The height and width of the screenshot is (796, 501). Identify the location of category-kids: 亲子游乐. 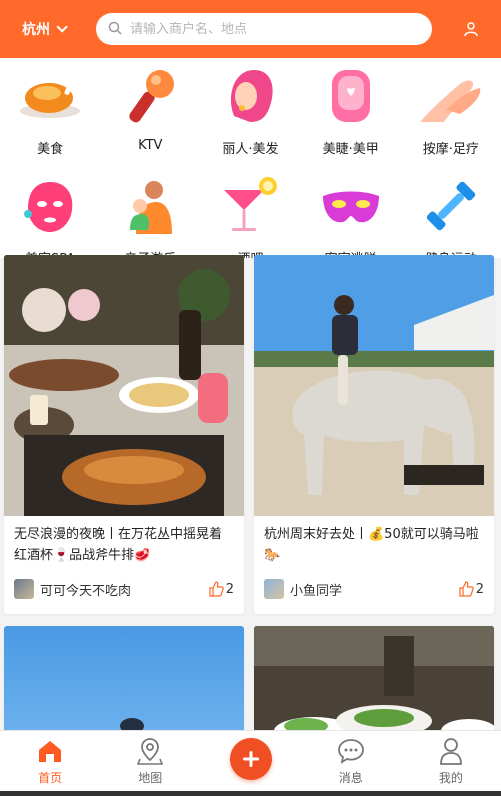
(150, 213).